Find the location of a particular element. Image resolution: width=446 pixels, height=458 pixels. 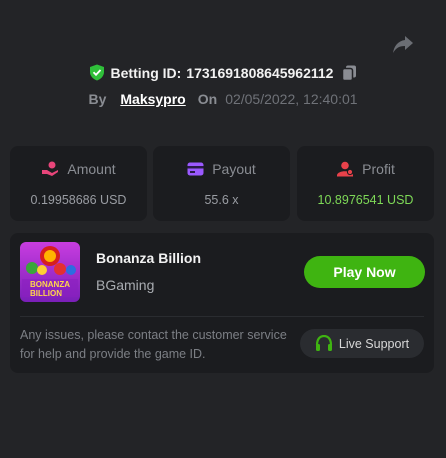

betting-id-row: Betting ID: 1731691808645962112 is located at coordinates (223, 72).